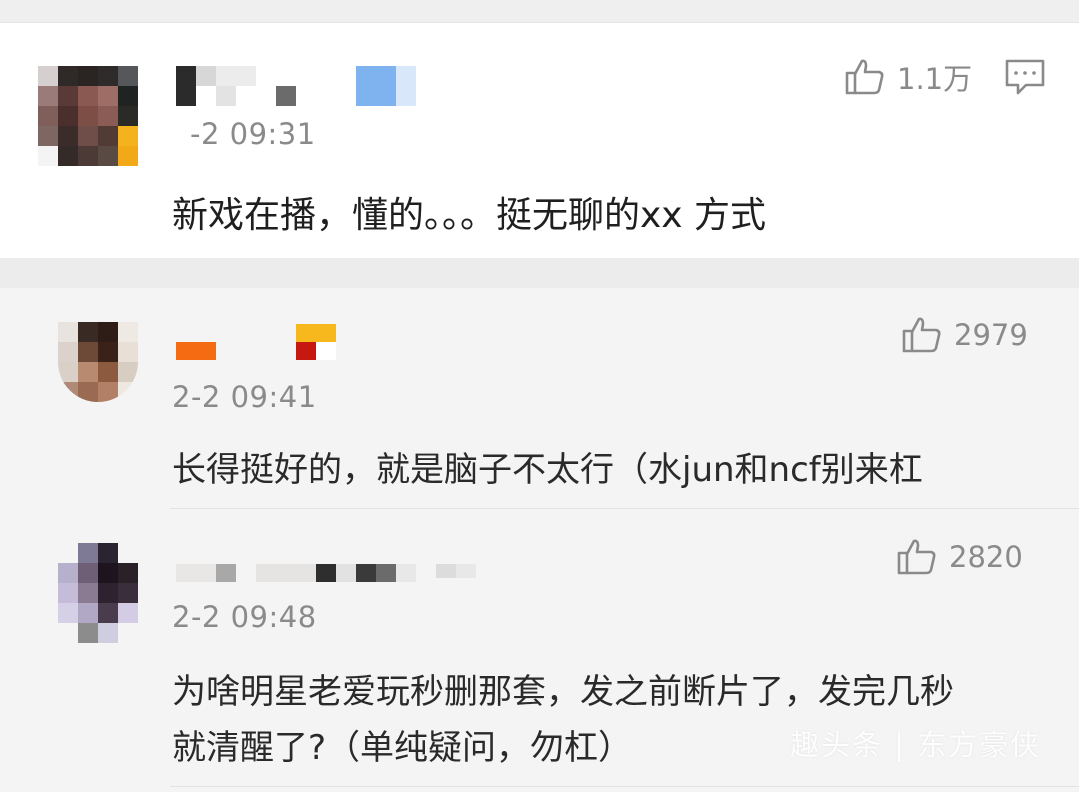 This screenshot has width=1079, height=792. I want to click on like-button: 2820, so click(960, 557).